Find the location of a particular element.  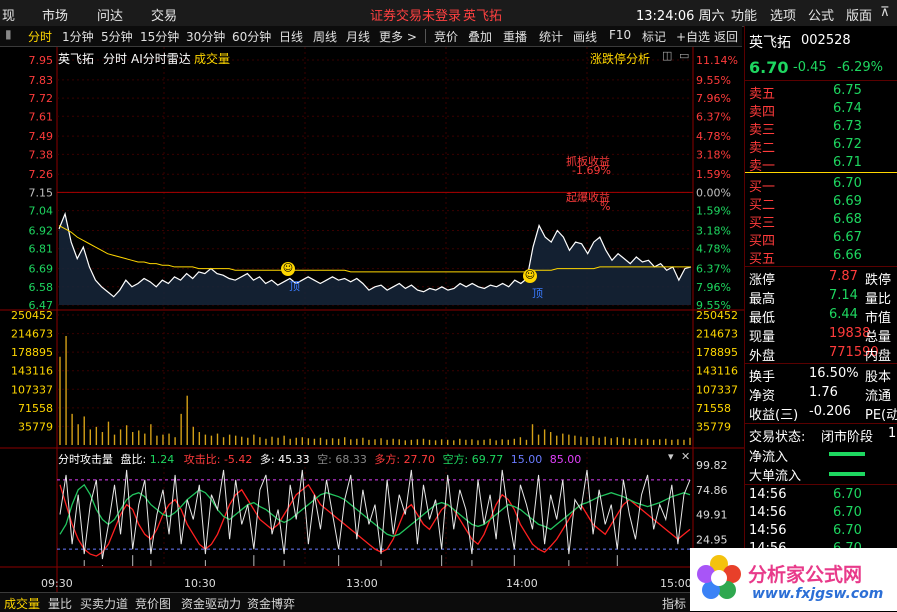

tab-daily: 日线 is located at coordinates (291, 36).